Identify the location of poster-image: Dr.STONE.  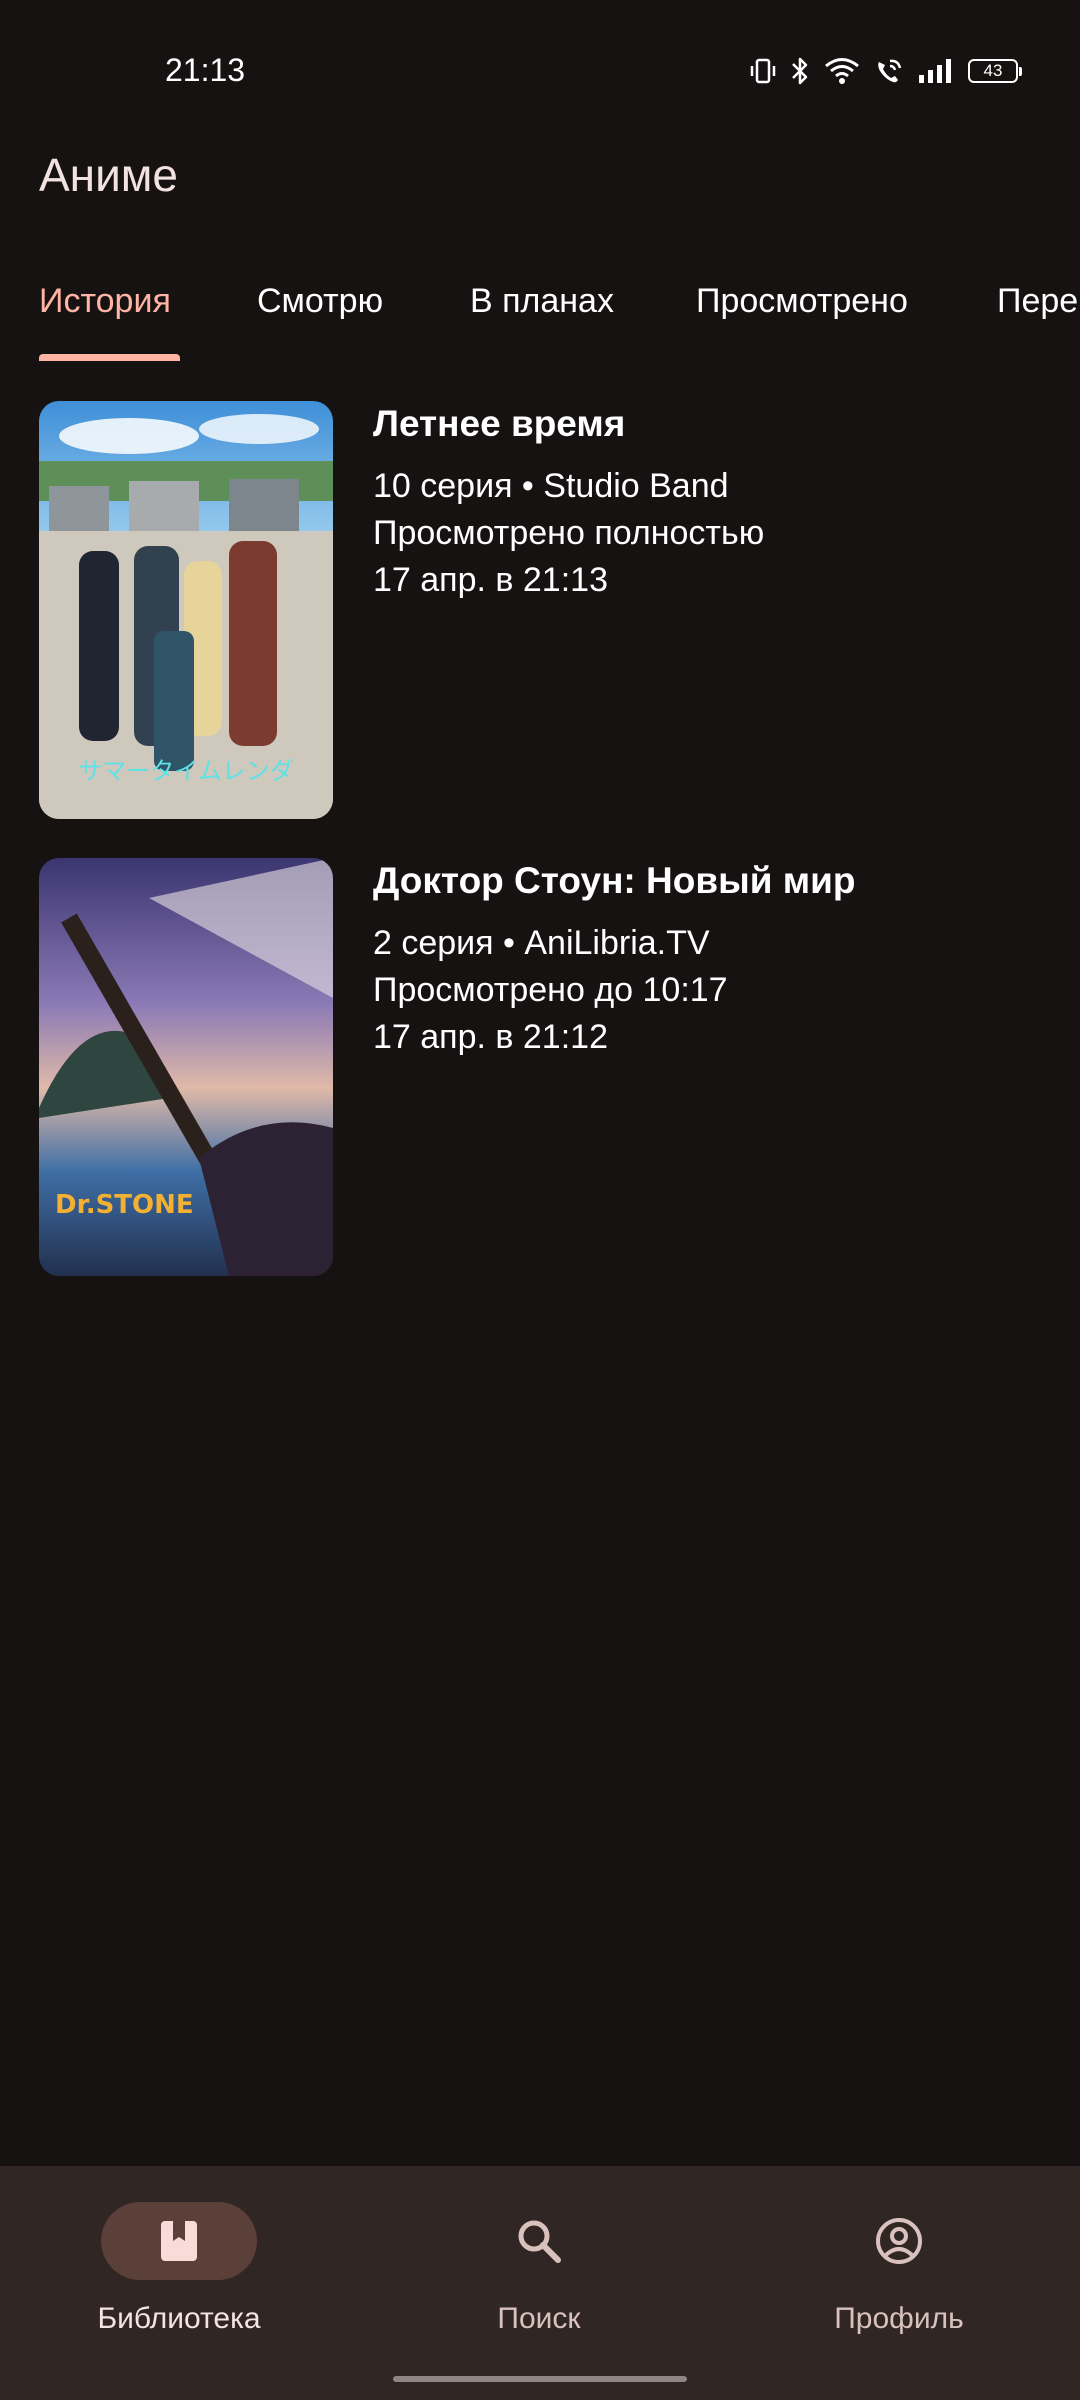
(186, 1067).